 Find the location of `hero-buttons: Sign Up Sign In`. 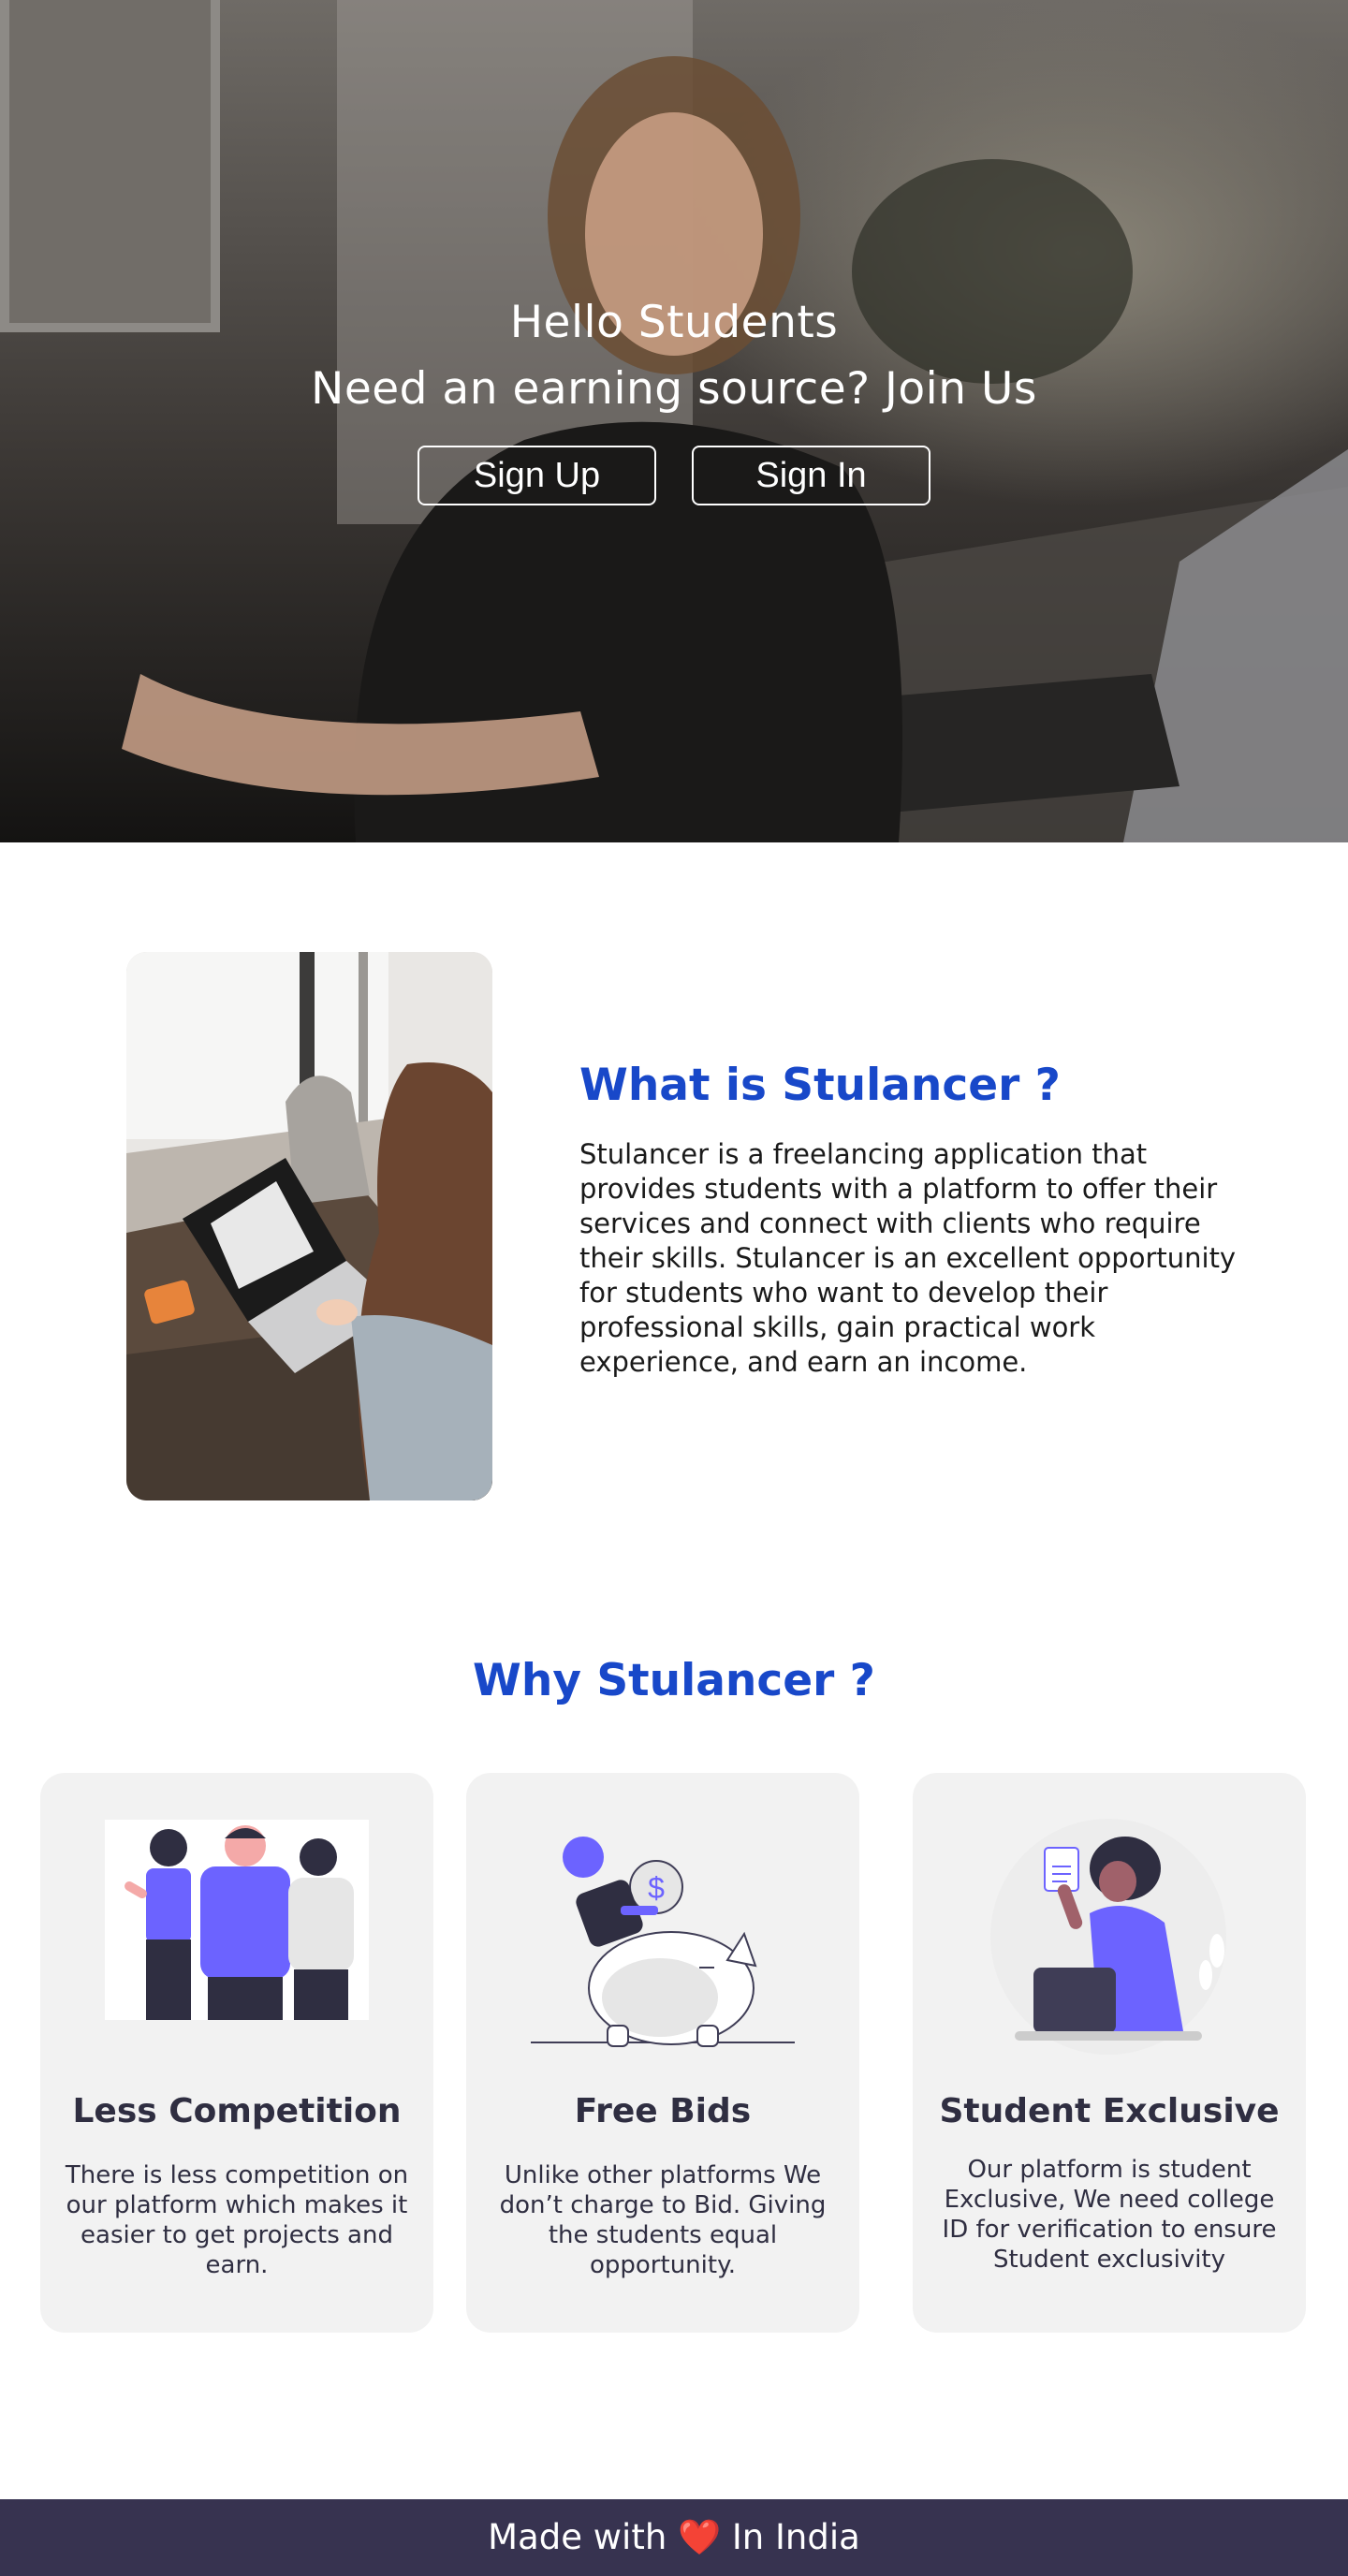

hero-buttons: Sign Up Sign In is located at coordinates (674, 475).